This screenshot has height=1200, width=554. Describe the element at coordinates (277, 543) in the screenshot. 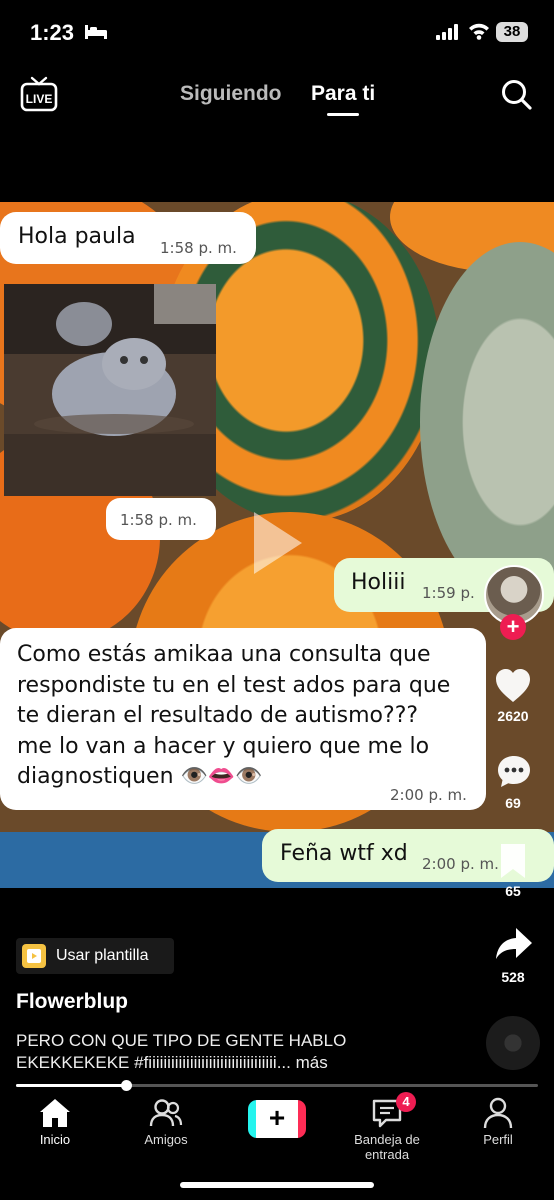

I see `play-icon` at that location.